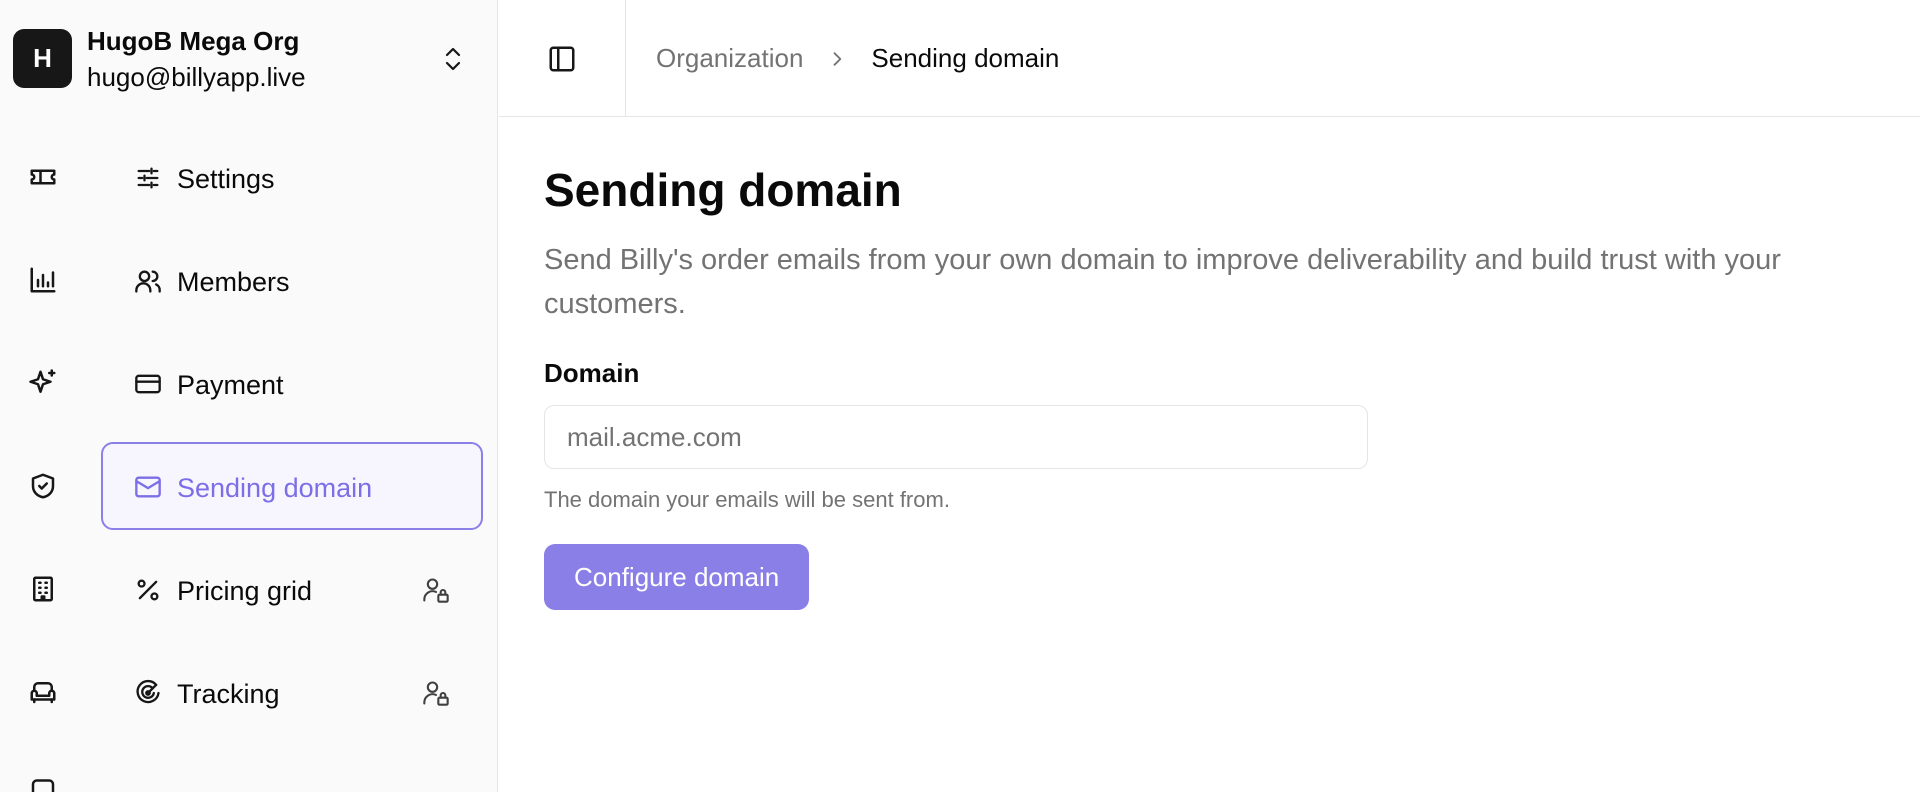 The height and width of the screenshot is (792, 1920). Describe the element at coordinates (243, 59) in the screenshot. I see `org-switcher: H HugoB Mega Org hugo@billyapp.live` at that location.